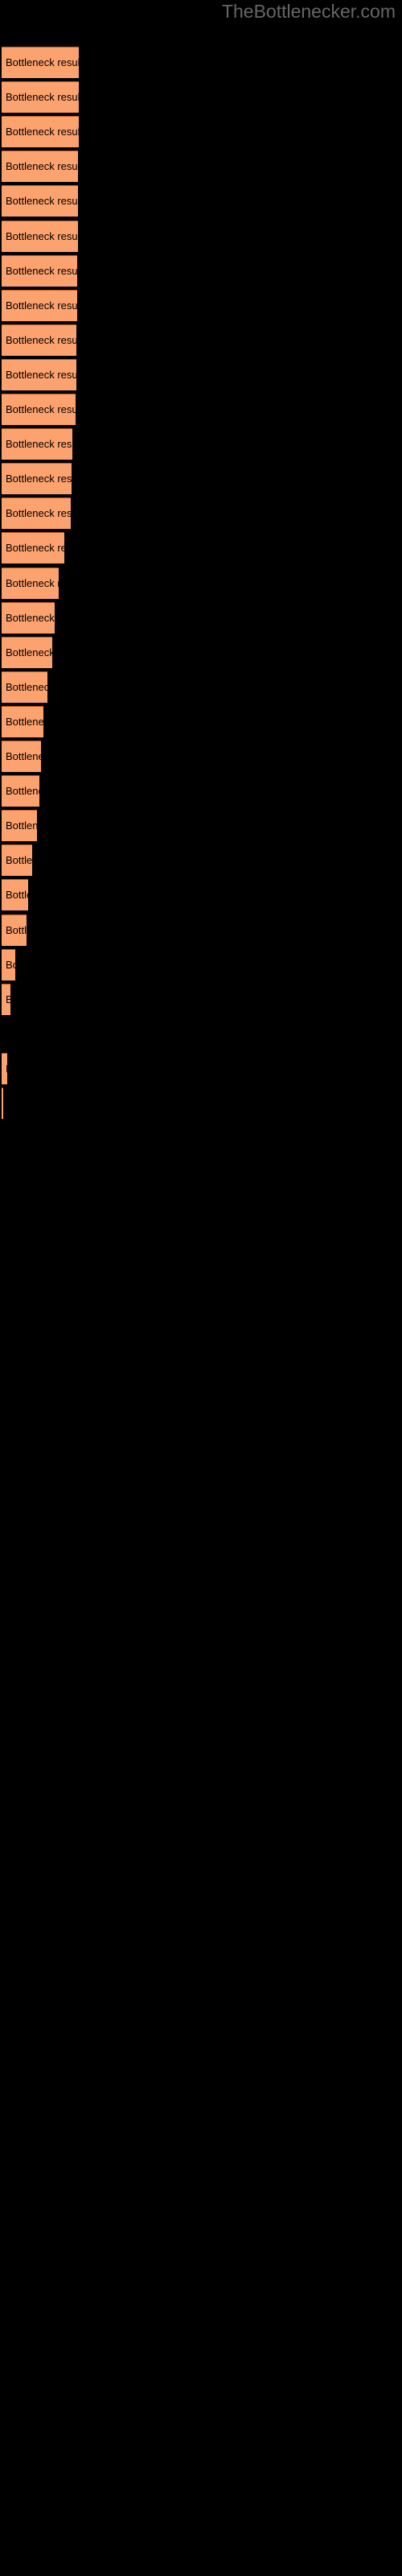 The height and width of the screenshot is (2576, 402). I want to click on bar-label-8: Bottleneck result, so click(41, 305).